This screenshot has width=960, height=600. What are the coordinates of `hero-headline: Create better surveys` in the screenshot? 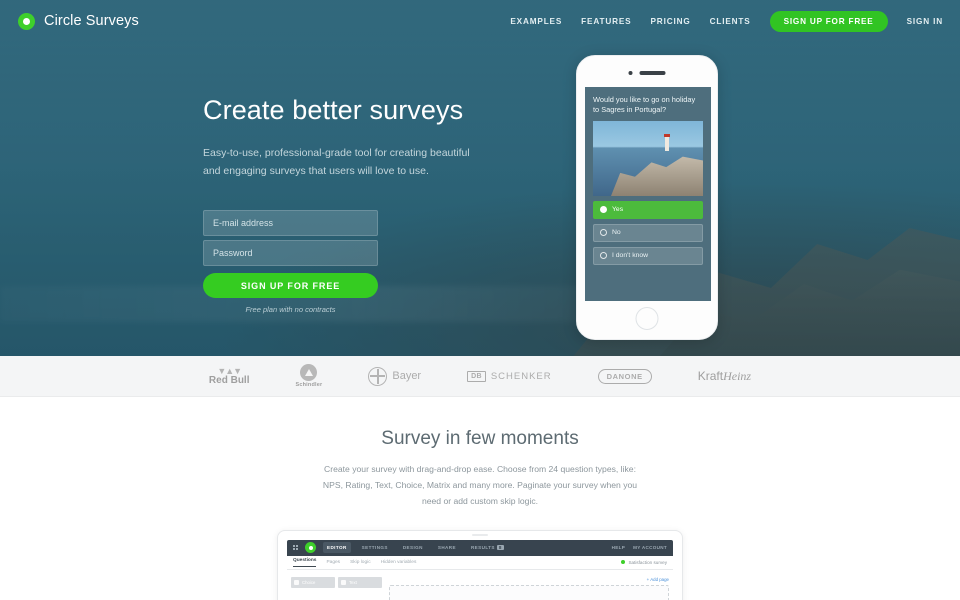 It's located at (333, 110).